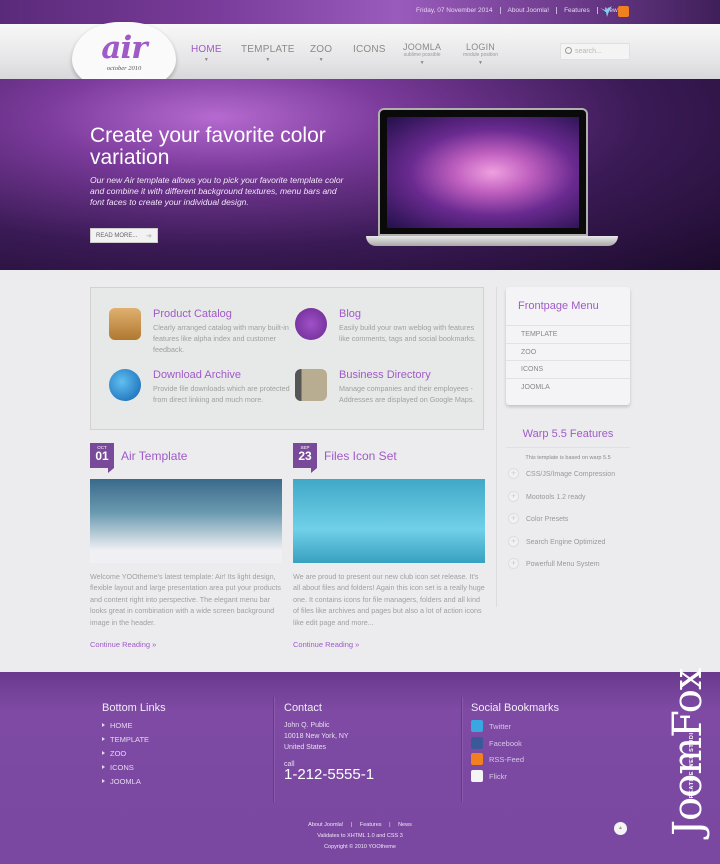 Image resolution: width=720 pixels, height=864 pixels. Describe the element at coordinates (515, 745) in the screenshot. I see `social-facebook: Facebook` at that location.